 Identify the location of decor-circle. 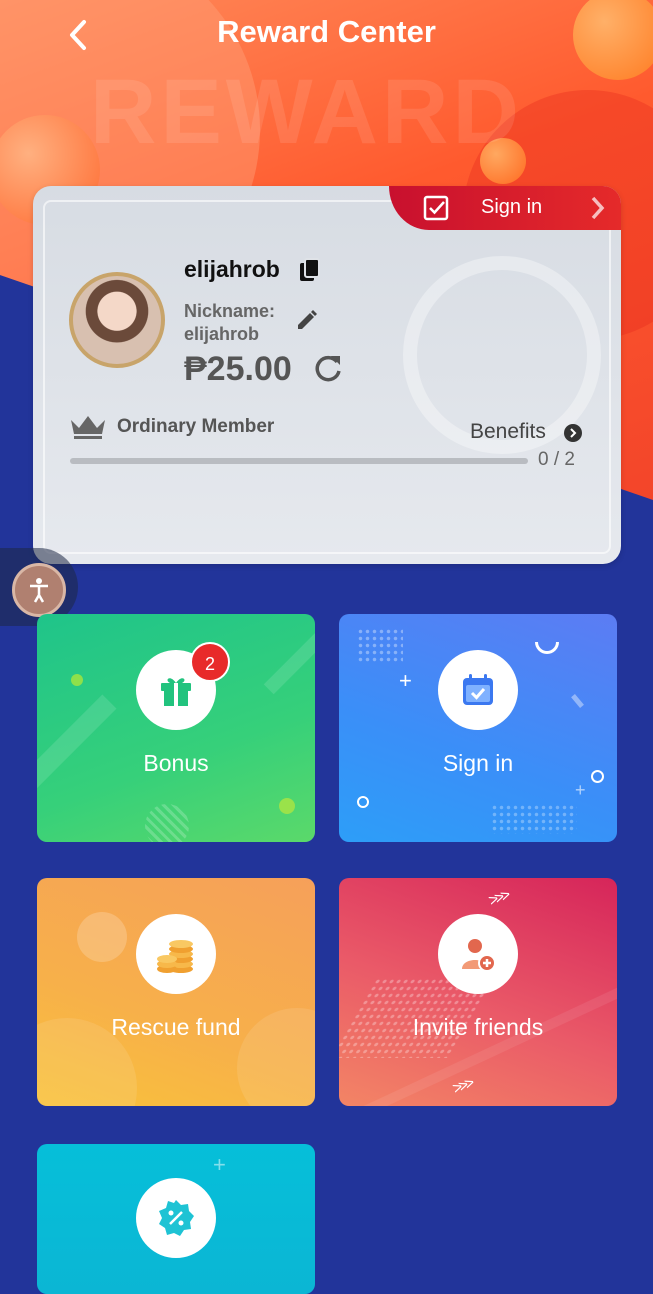
(102, 937).